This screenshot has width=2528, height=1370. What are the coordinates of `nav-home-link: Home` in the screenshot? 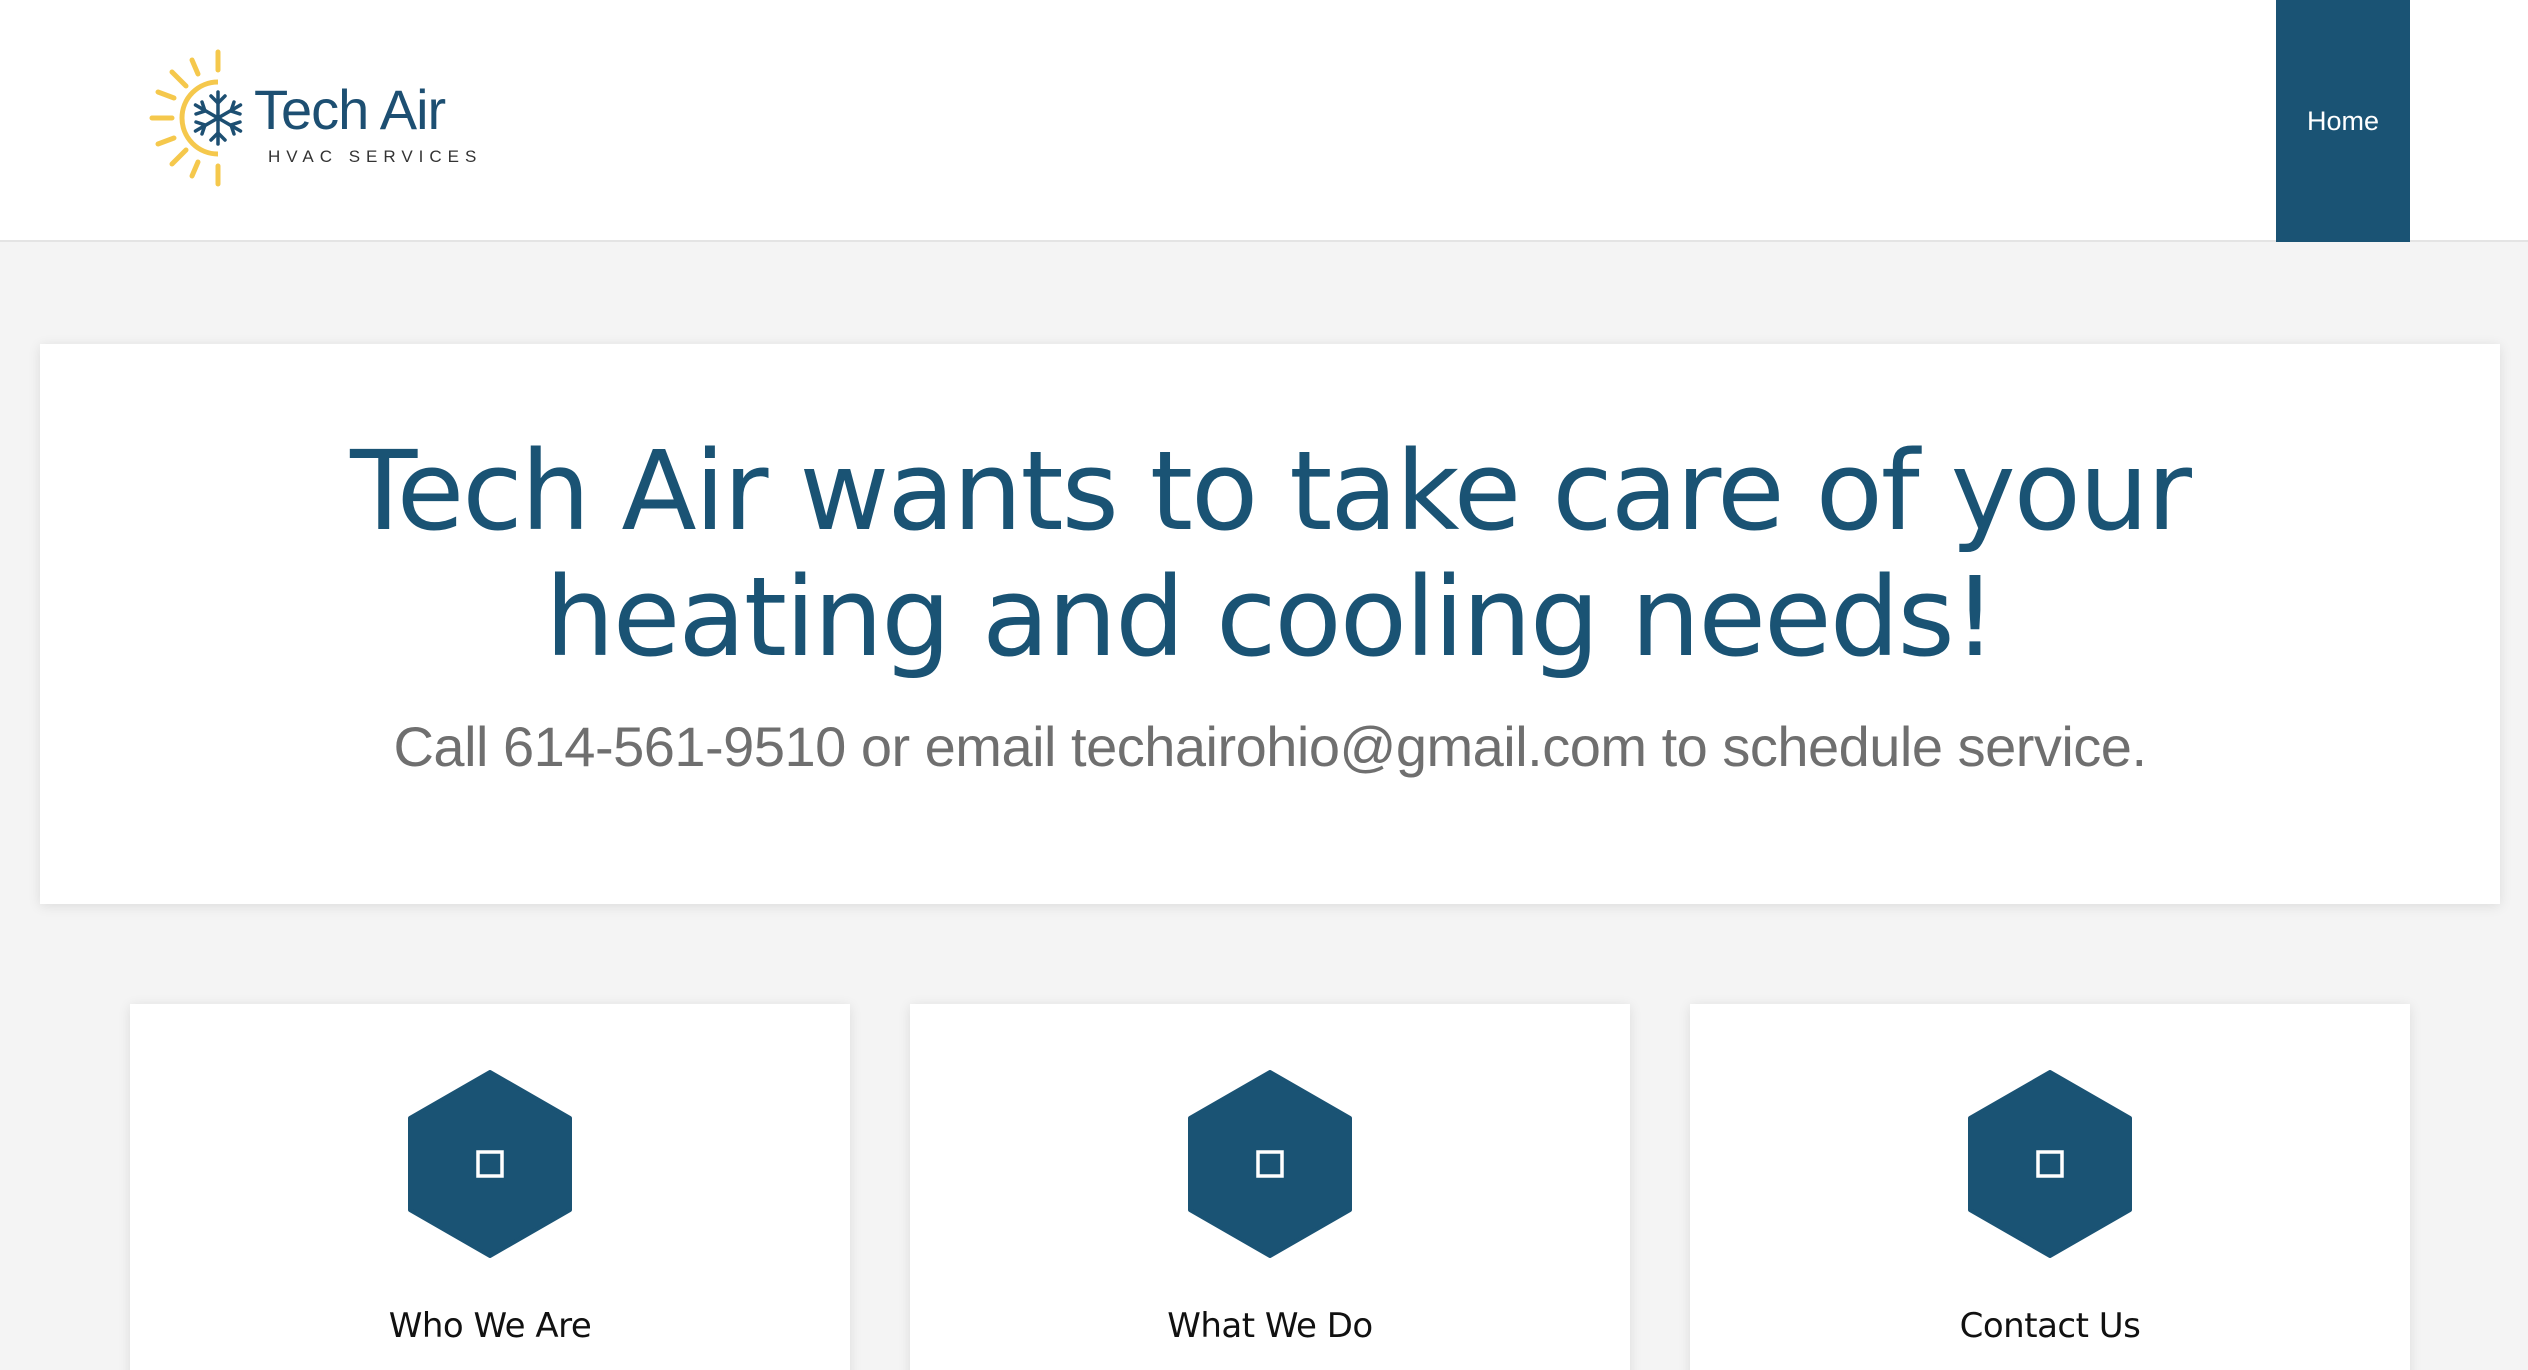 It's located at (2343, 121).